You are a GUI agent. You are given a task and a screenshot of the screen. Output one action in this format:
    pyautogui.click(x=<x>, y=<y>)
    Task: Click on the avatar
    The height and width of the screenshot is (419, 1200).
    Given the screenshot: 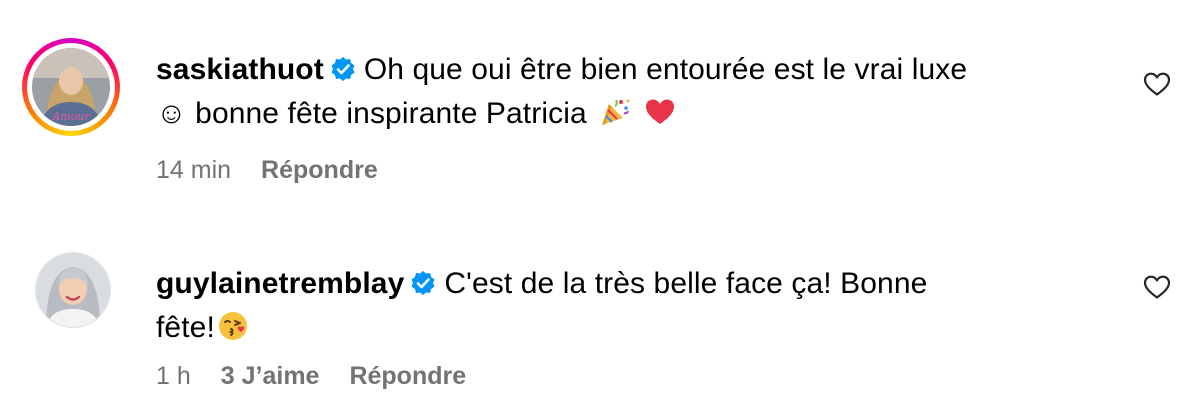 What is the action you would take?
    pyautogui.click(x=73, y=290)
    